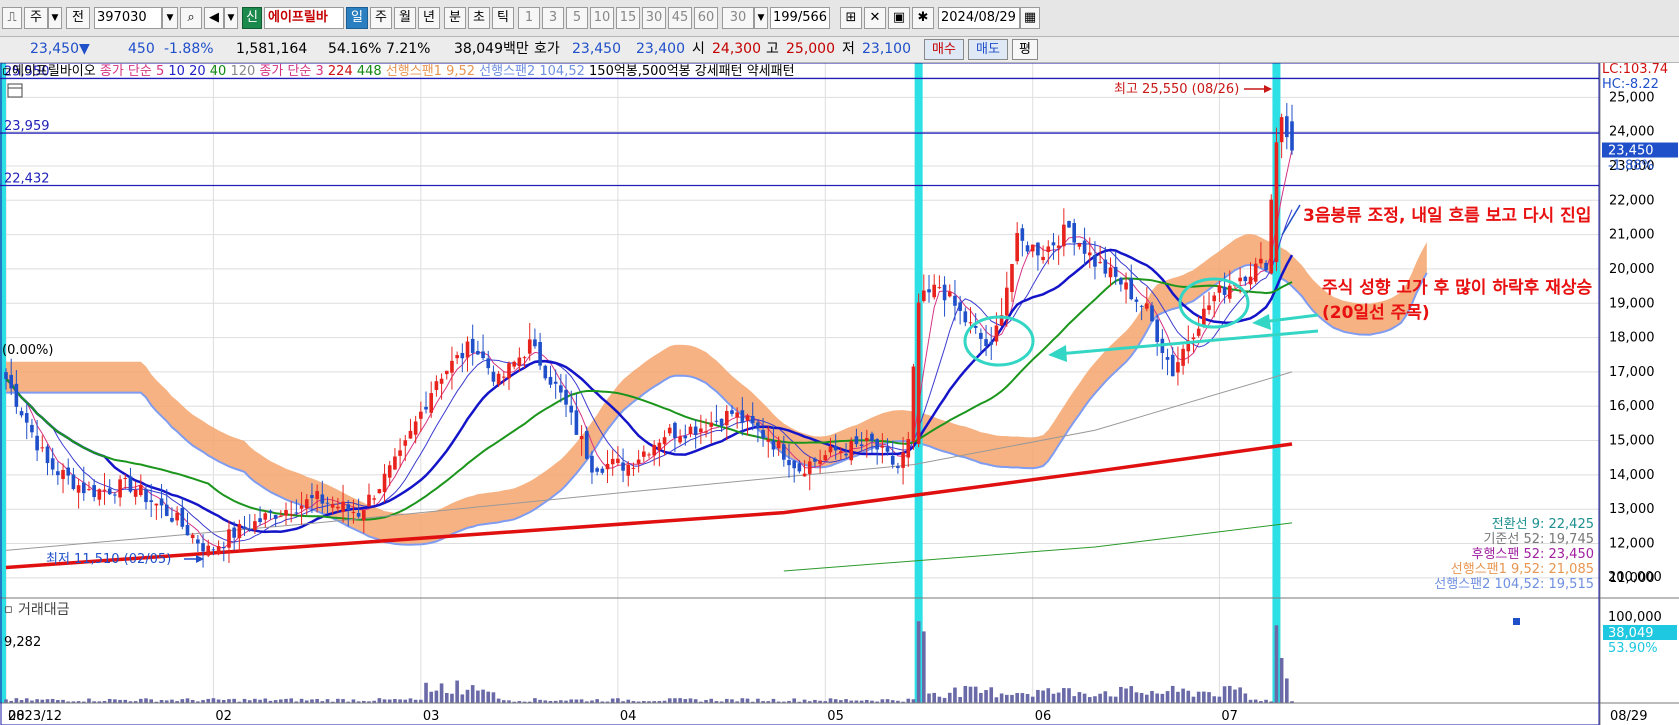 The height and width of the screenshot is (725, 1679). Describe the element at coordinates (214, 18) in the screenshot. I see `speaker-icon: ◀` at that location.